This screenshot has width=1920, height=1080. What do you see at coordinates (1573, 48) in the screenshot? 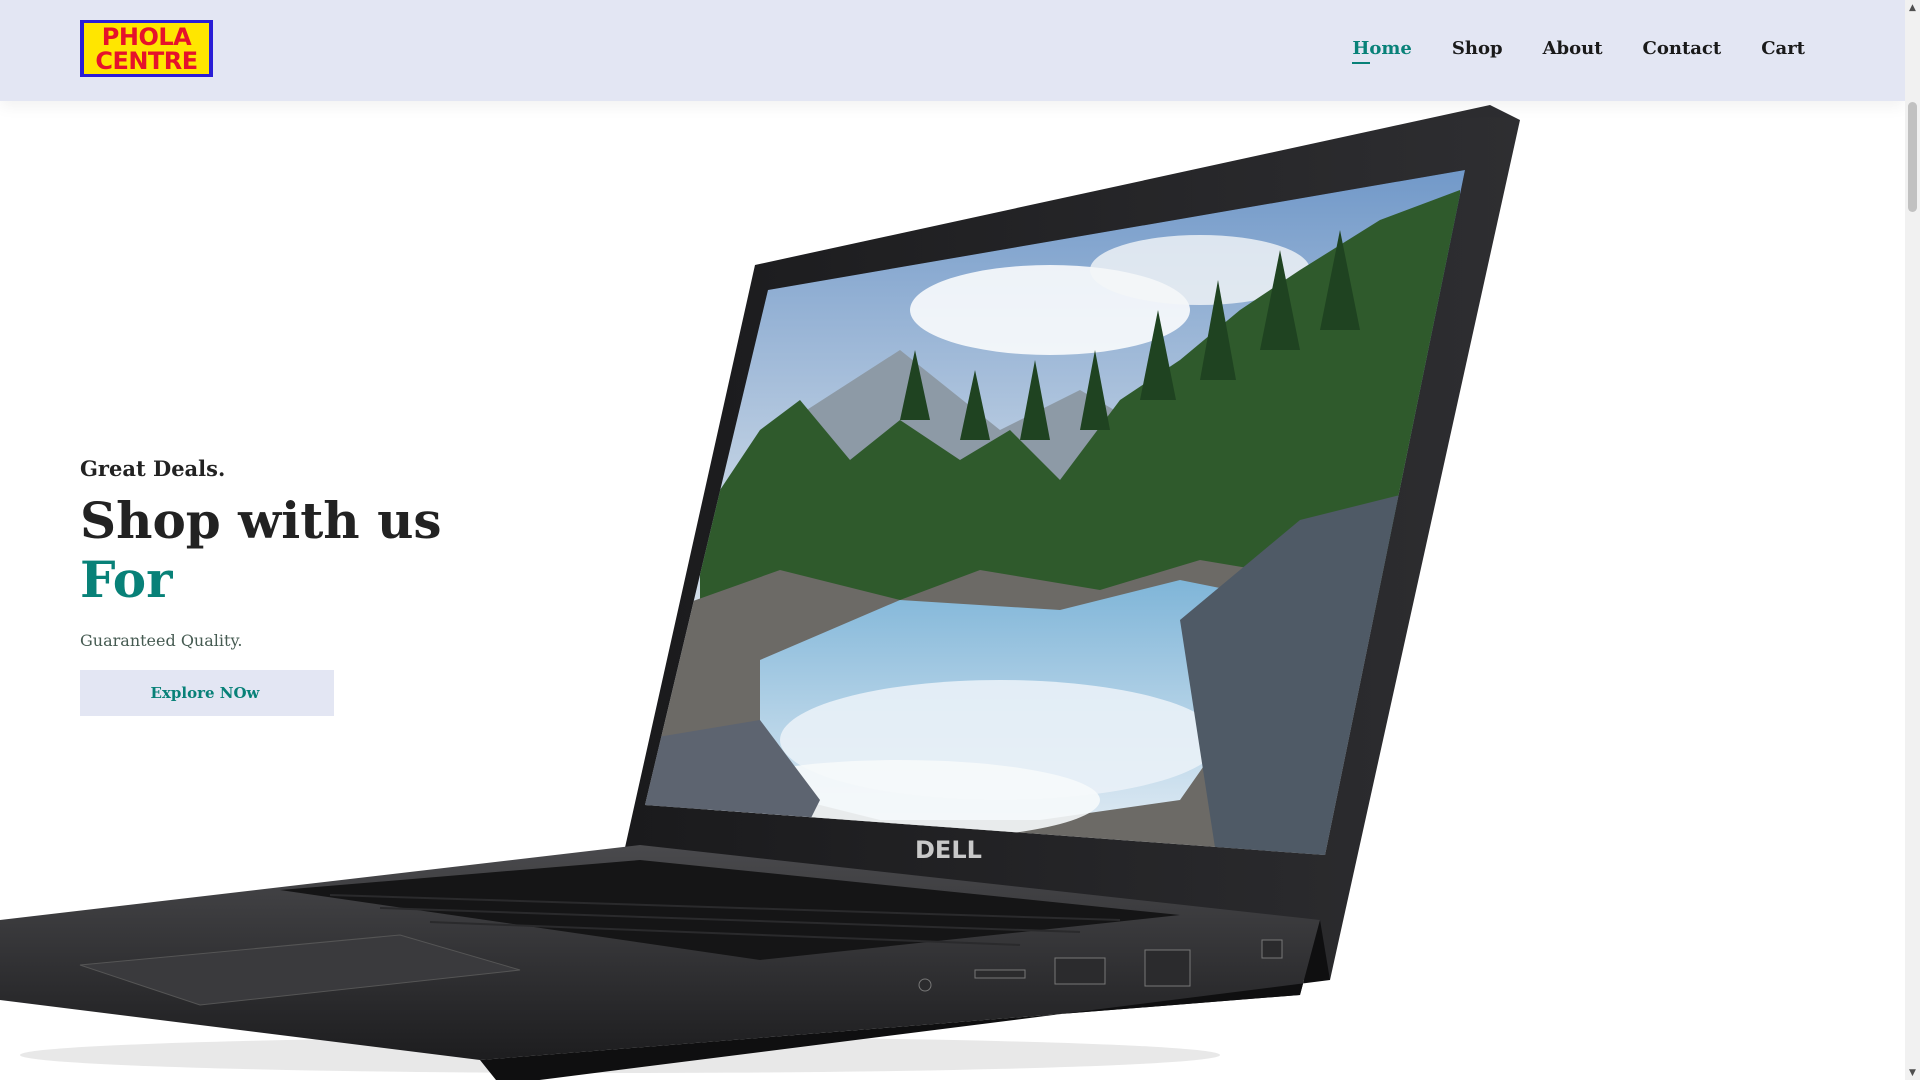
I see `nav-about: About` at bounding box center [1573, 48].